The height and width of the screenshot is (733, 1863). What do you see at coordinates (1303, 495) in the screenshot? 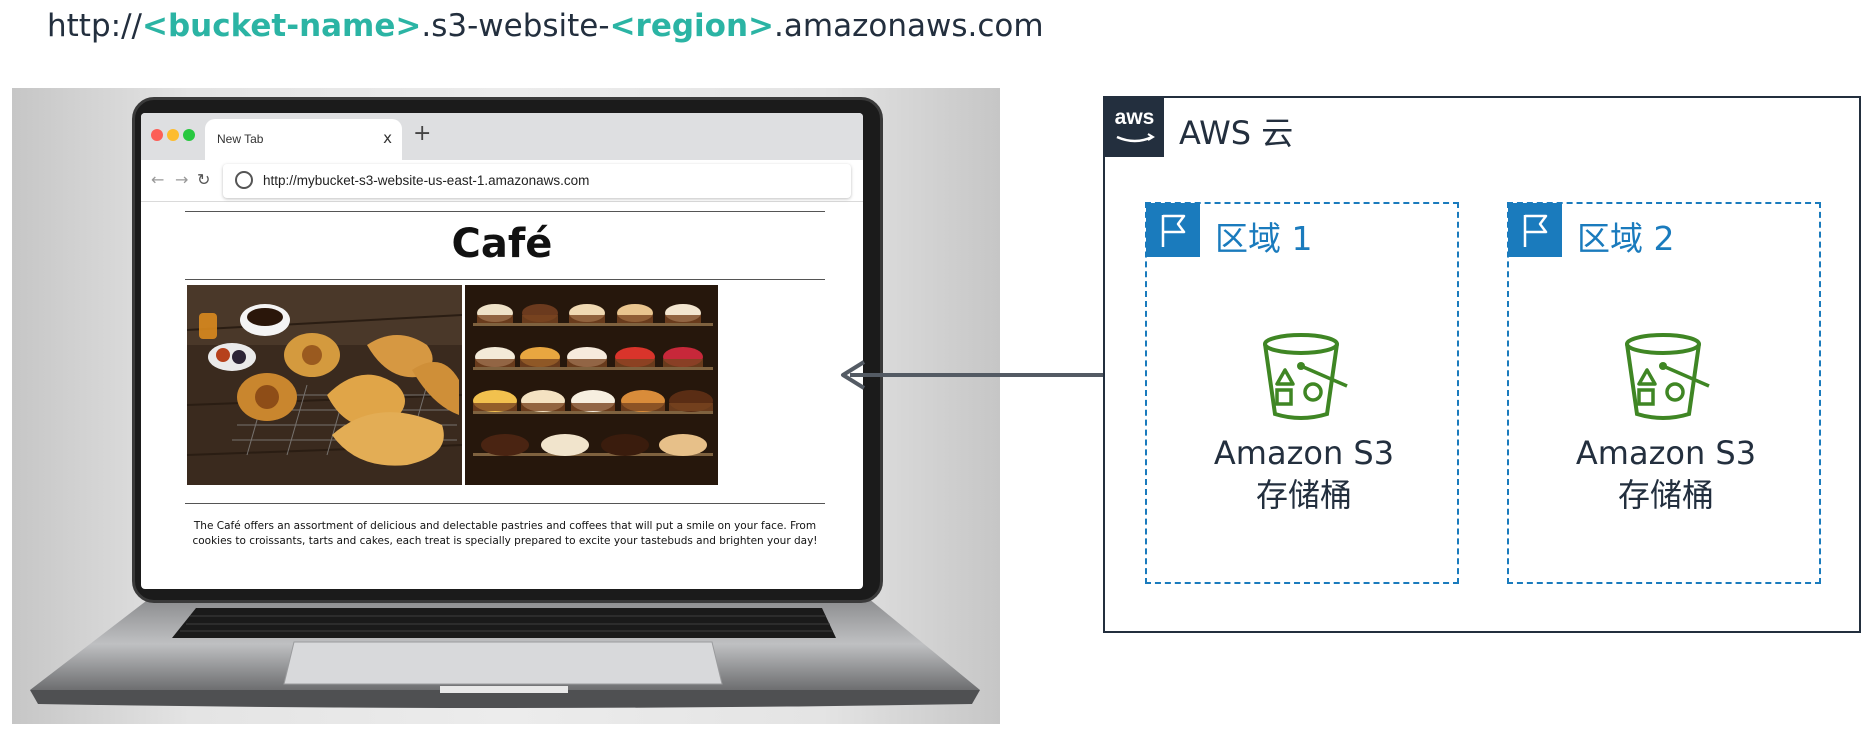
I see `bucket-1-label-line2: 存储桶` at bounding box center [1303, 495].